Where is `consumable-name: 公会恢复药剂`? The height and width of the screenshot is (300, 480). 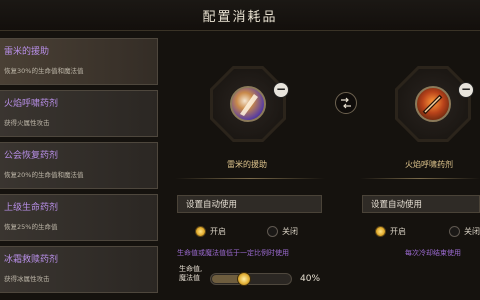
consumable-name: 公会恢复药剂 is located at coordinates (31, 156).